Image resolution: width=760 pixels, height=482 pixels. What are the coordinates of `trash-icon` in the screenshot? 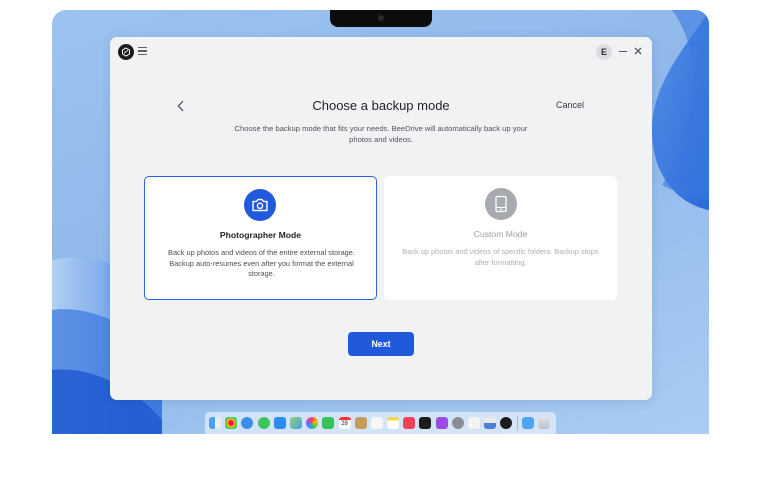 It's located at (543, 423).